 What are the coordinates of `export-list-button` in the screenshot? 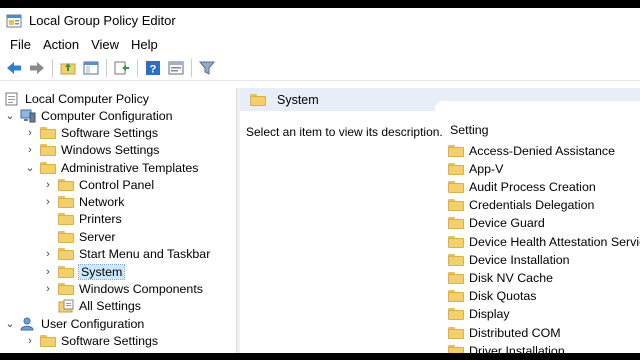 It's located at (122, 68).